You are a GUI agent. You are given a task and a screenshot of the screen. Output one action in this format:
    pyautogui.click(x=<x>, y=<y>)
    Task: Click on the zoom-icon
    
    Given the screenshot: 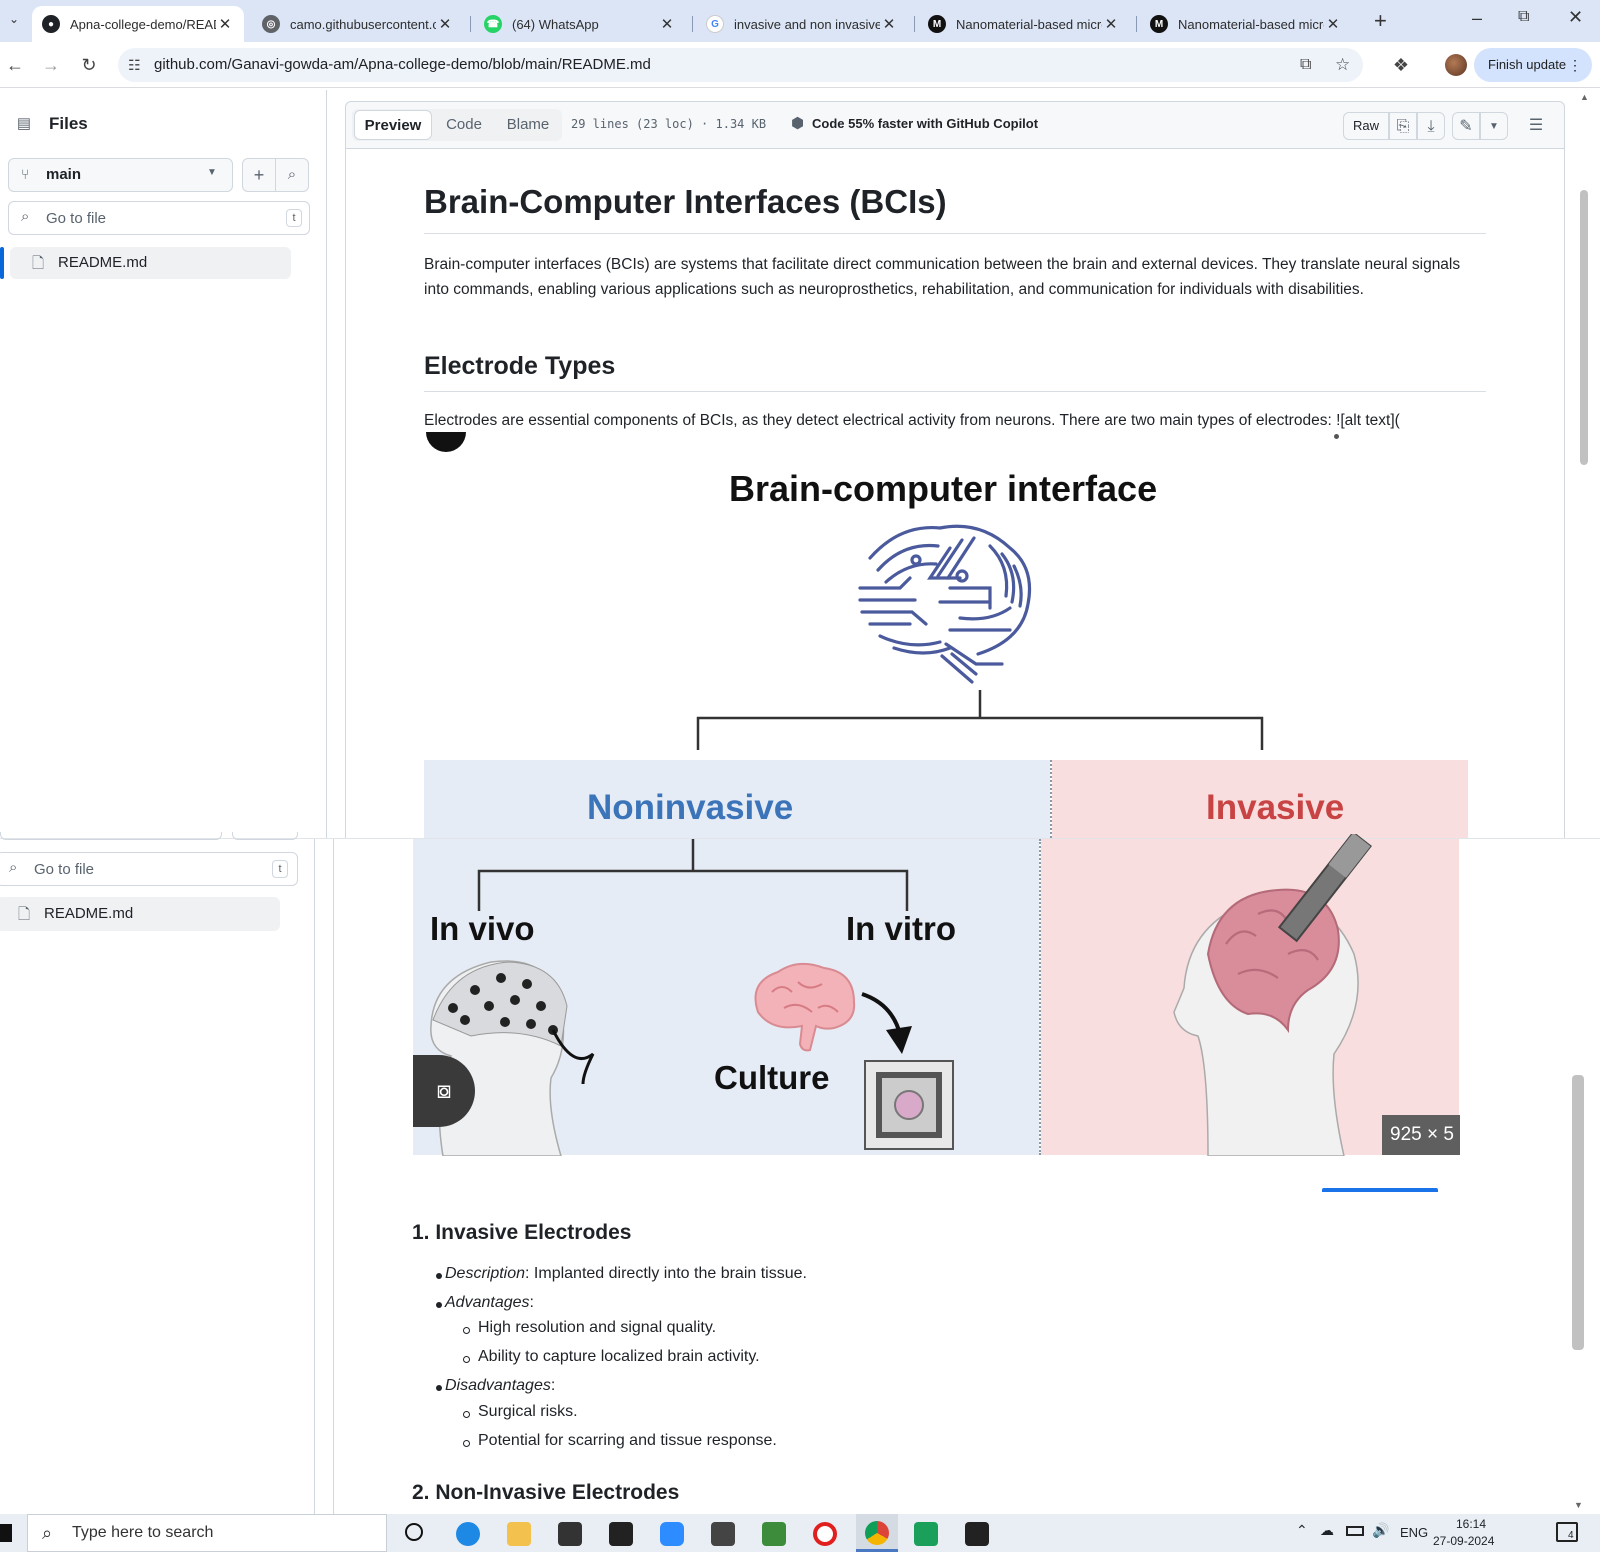 What is the action you would take?
    pyautogui.click(x=672, y=1534)
    